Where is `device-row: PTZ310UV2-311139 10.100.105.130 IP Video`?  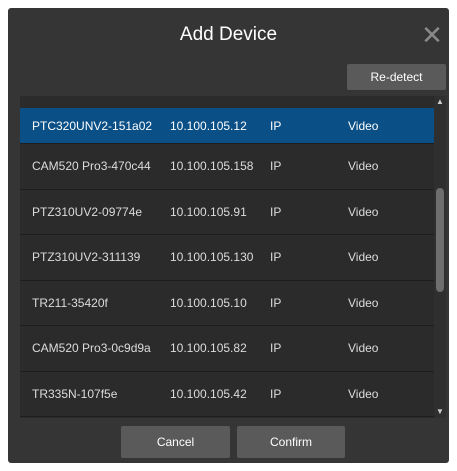 device-row: PTZ310UV2-311139 10.100.105.130 IP Video is located at coordinates (227, 258).